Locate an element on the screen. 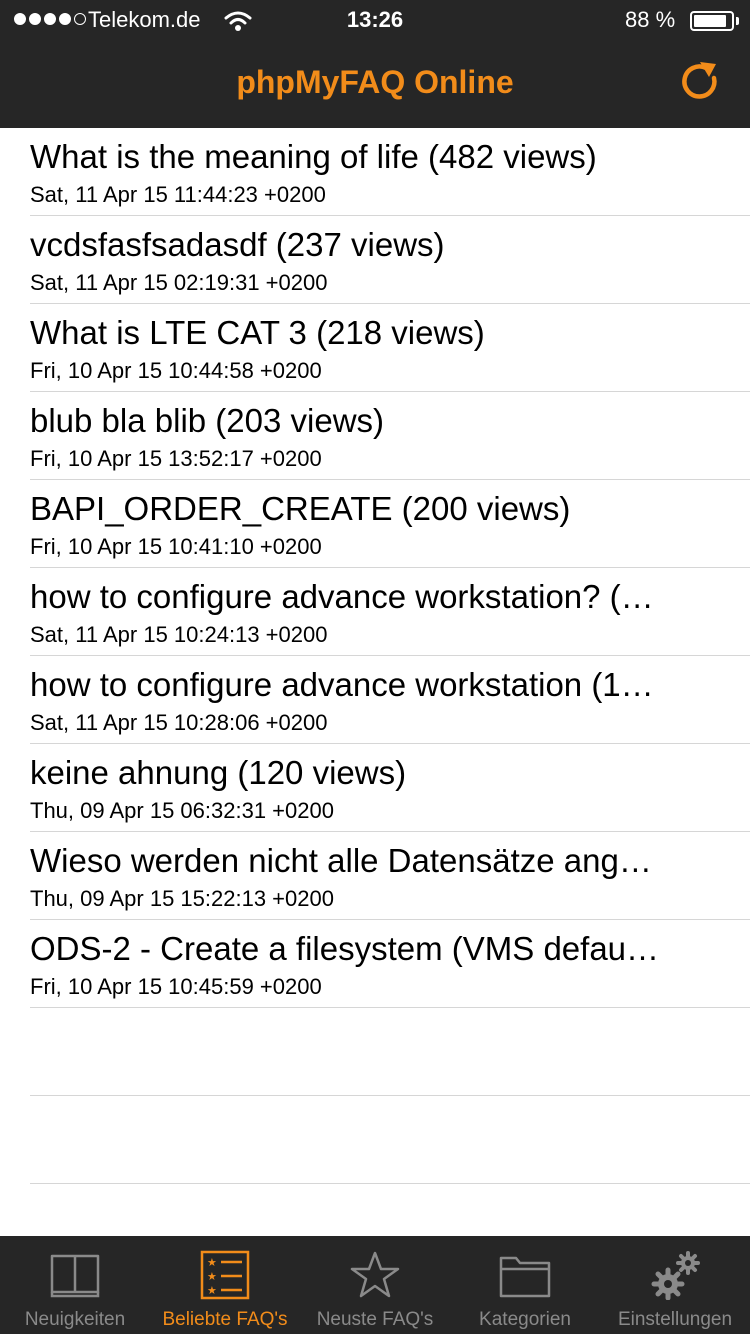 The image size is (750, 1334). tab-einstellungen: Einstellungen is located at coordinates (675, 1285).